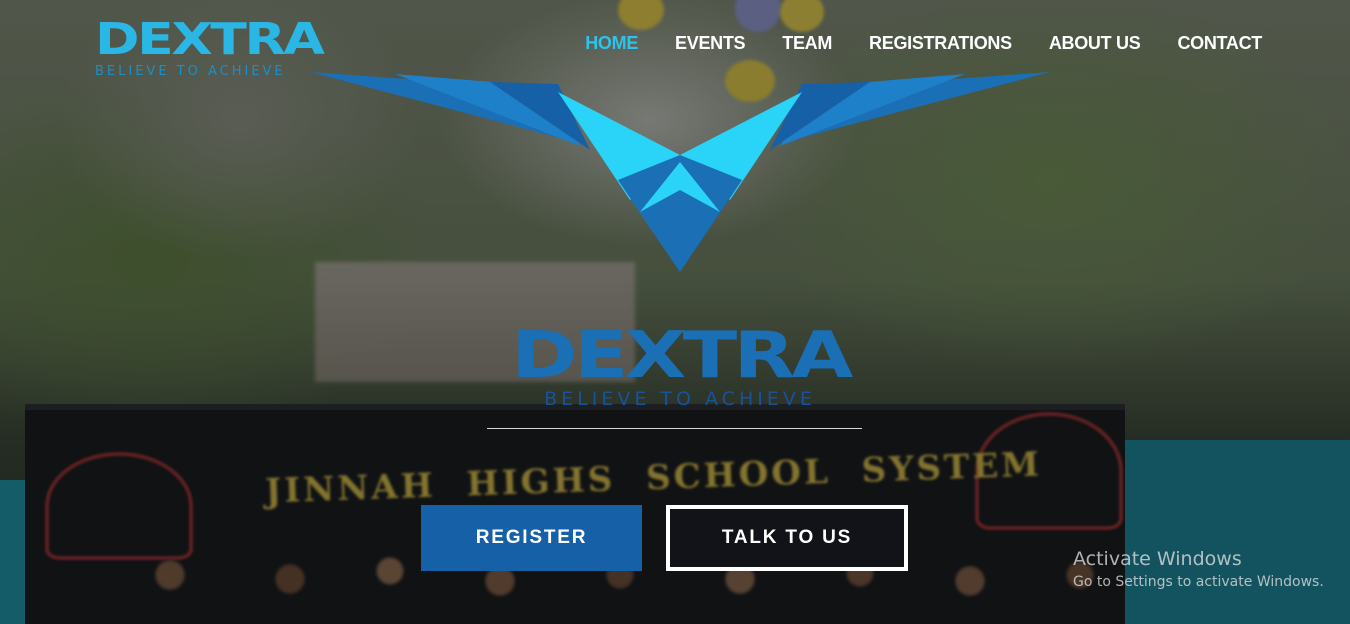 The height and width of the screenshot is (624, 1350). Describe the element at coordinates (210, 39) in the screenshot. I see `header-logo-wordmark: DEXTRA` at that location.